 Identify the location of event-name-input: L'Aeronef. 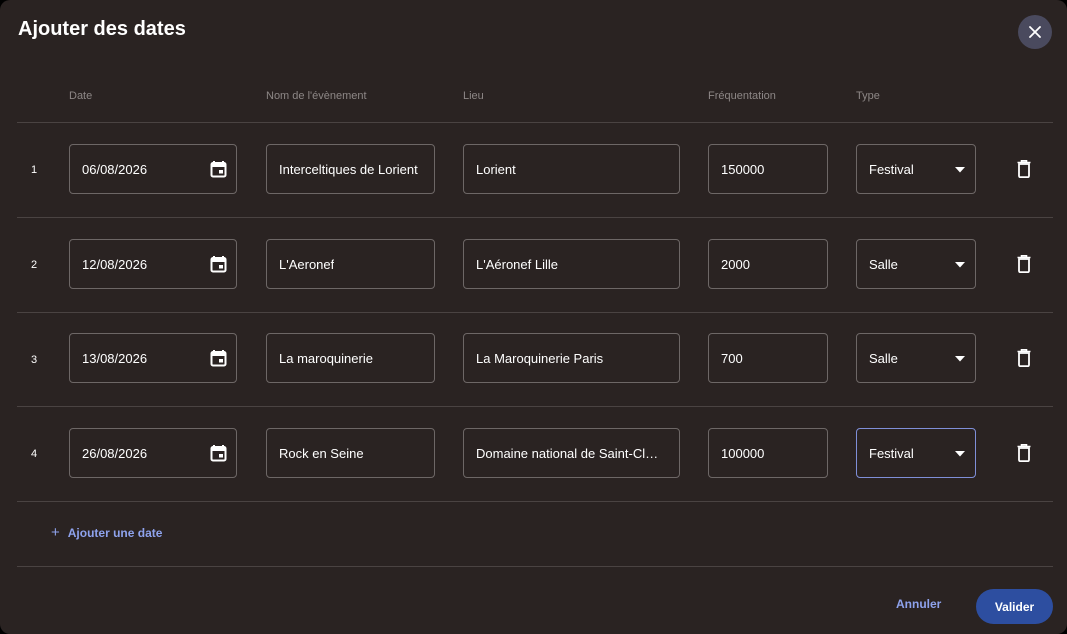
(350, 264).